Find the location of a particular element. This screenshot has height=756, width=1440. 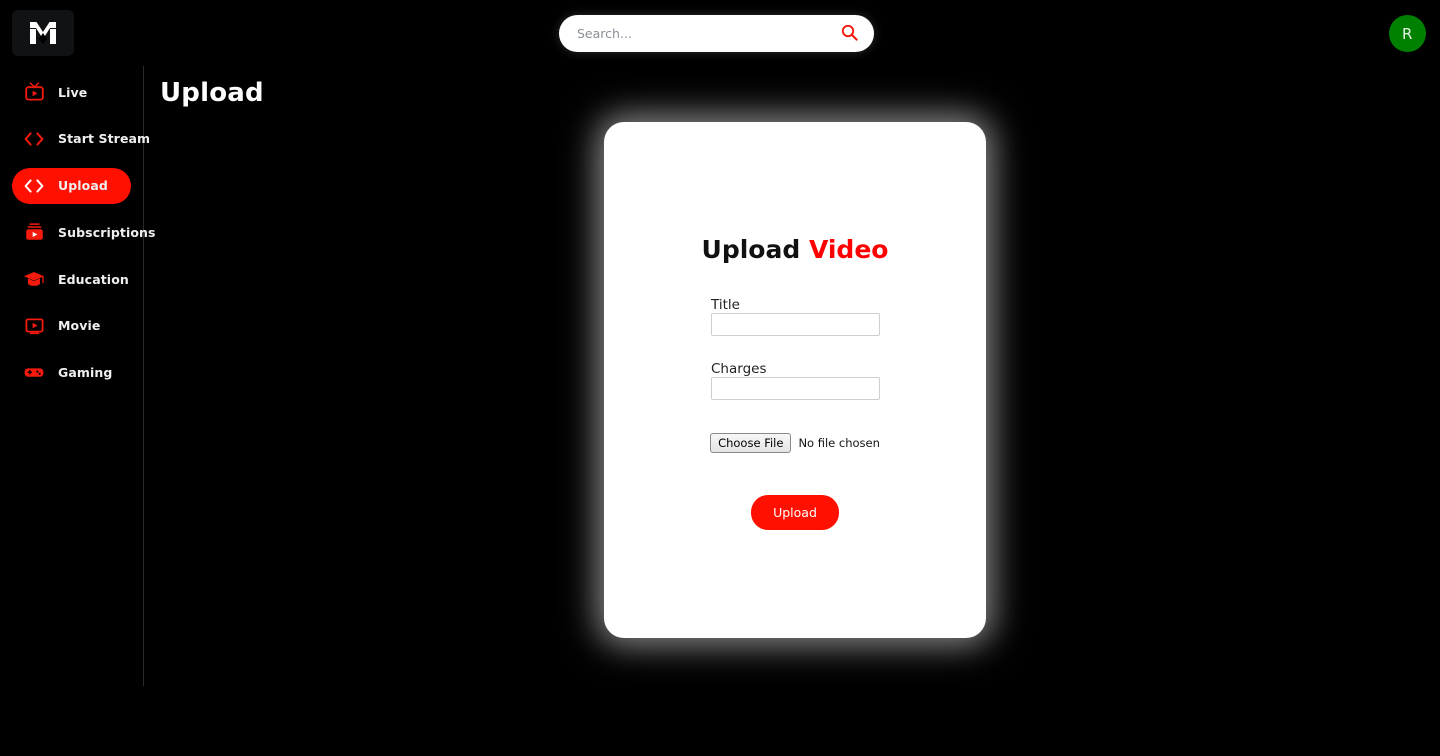

sidebar-item-start-stream: Start Stream is located at coordinates (81, 139).